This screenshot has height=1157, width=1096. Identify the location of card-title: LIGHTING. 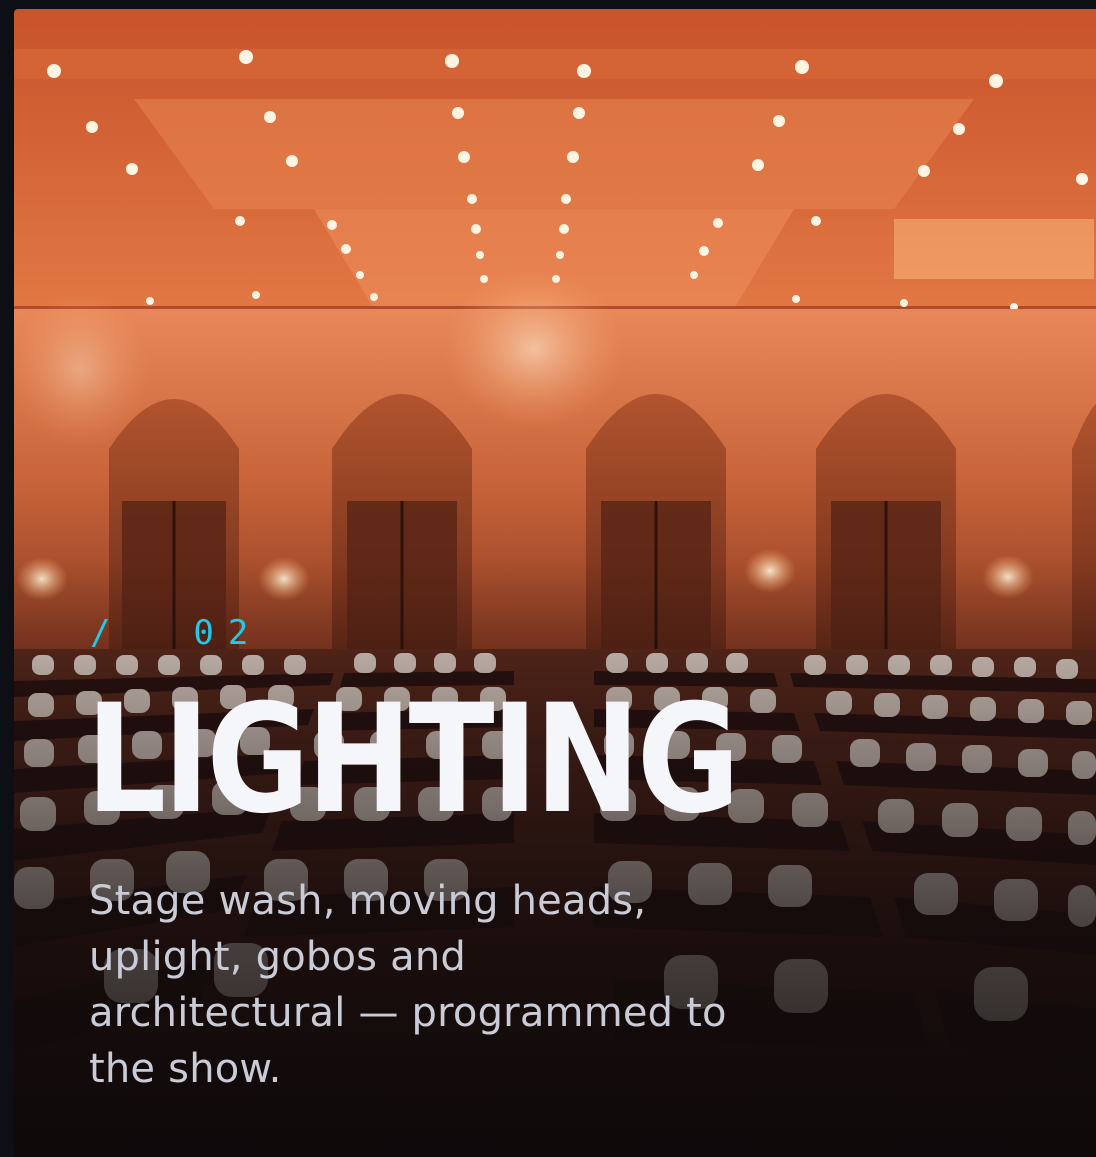
(413, 760).